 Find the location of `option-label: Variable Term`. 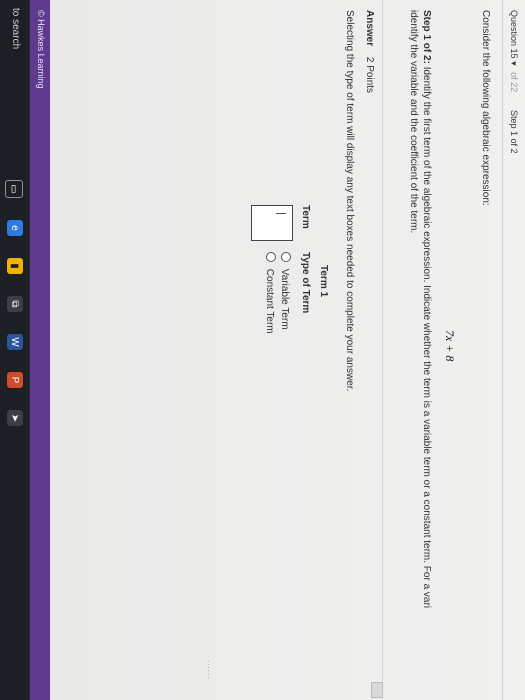

option-label: Variable Term is located at coordinates (284, 299).